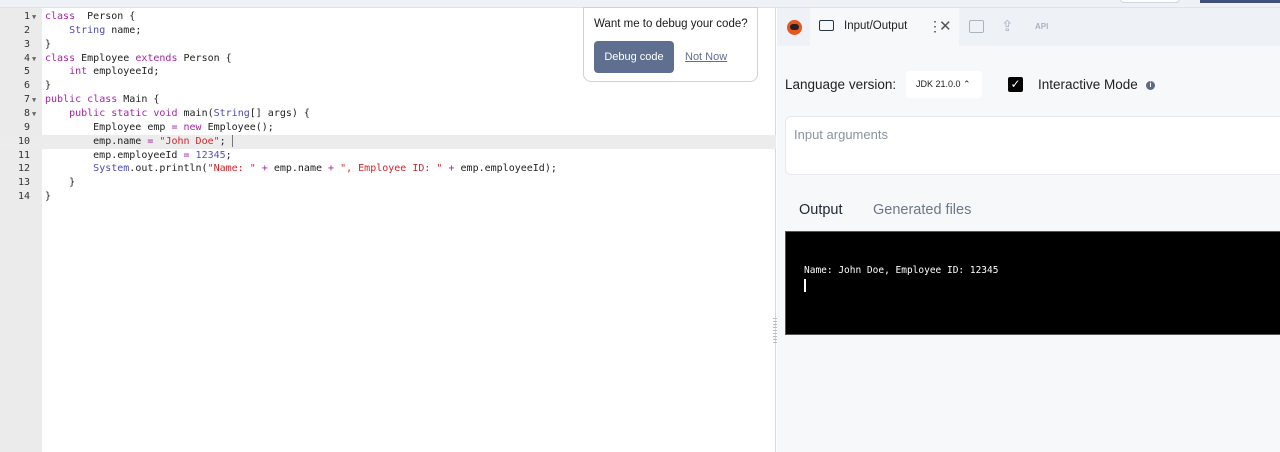  What do you see at coordinates (26, 86) in the screenshot?
I see `line-number: 6` at bounding box center [26, 86].